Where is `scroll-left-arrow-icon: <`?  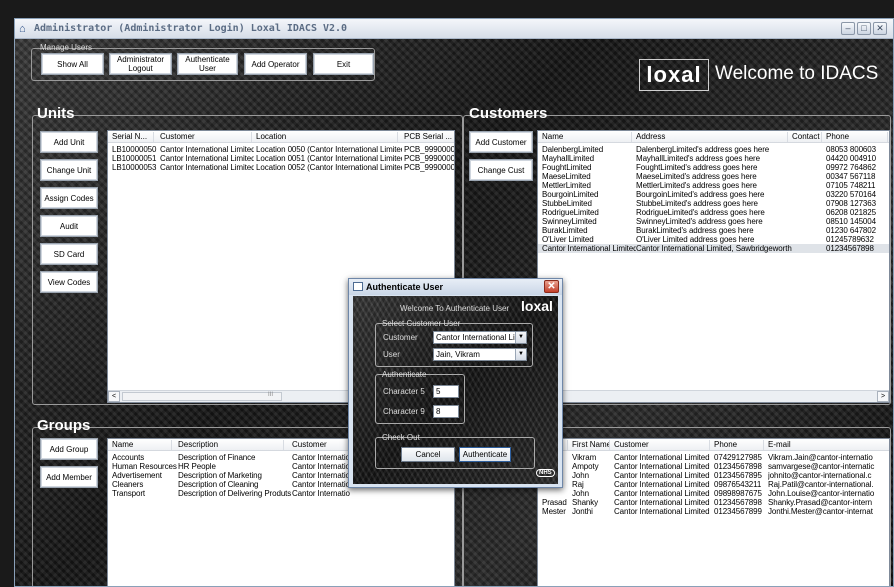
scroll-left-arrow-icon: < is located at coordinates (114, 396).